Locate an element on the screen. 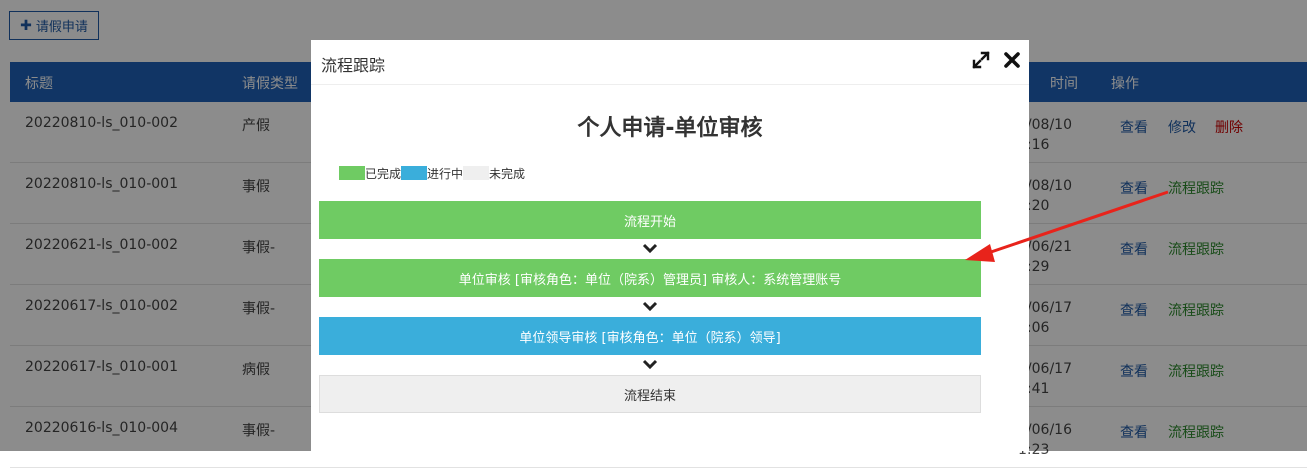  flow-step-label: 流程开始 is located at coordinates (649, 222).